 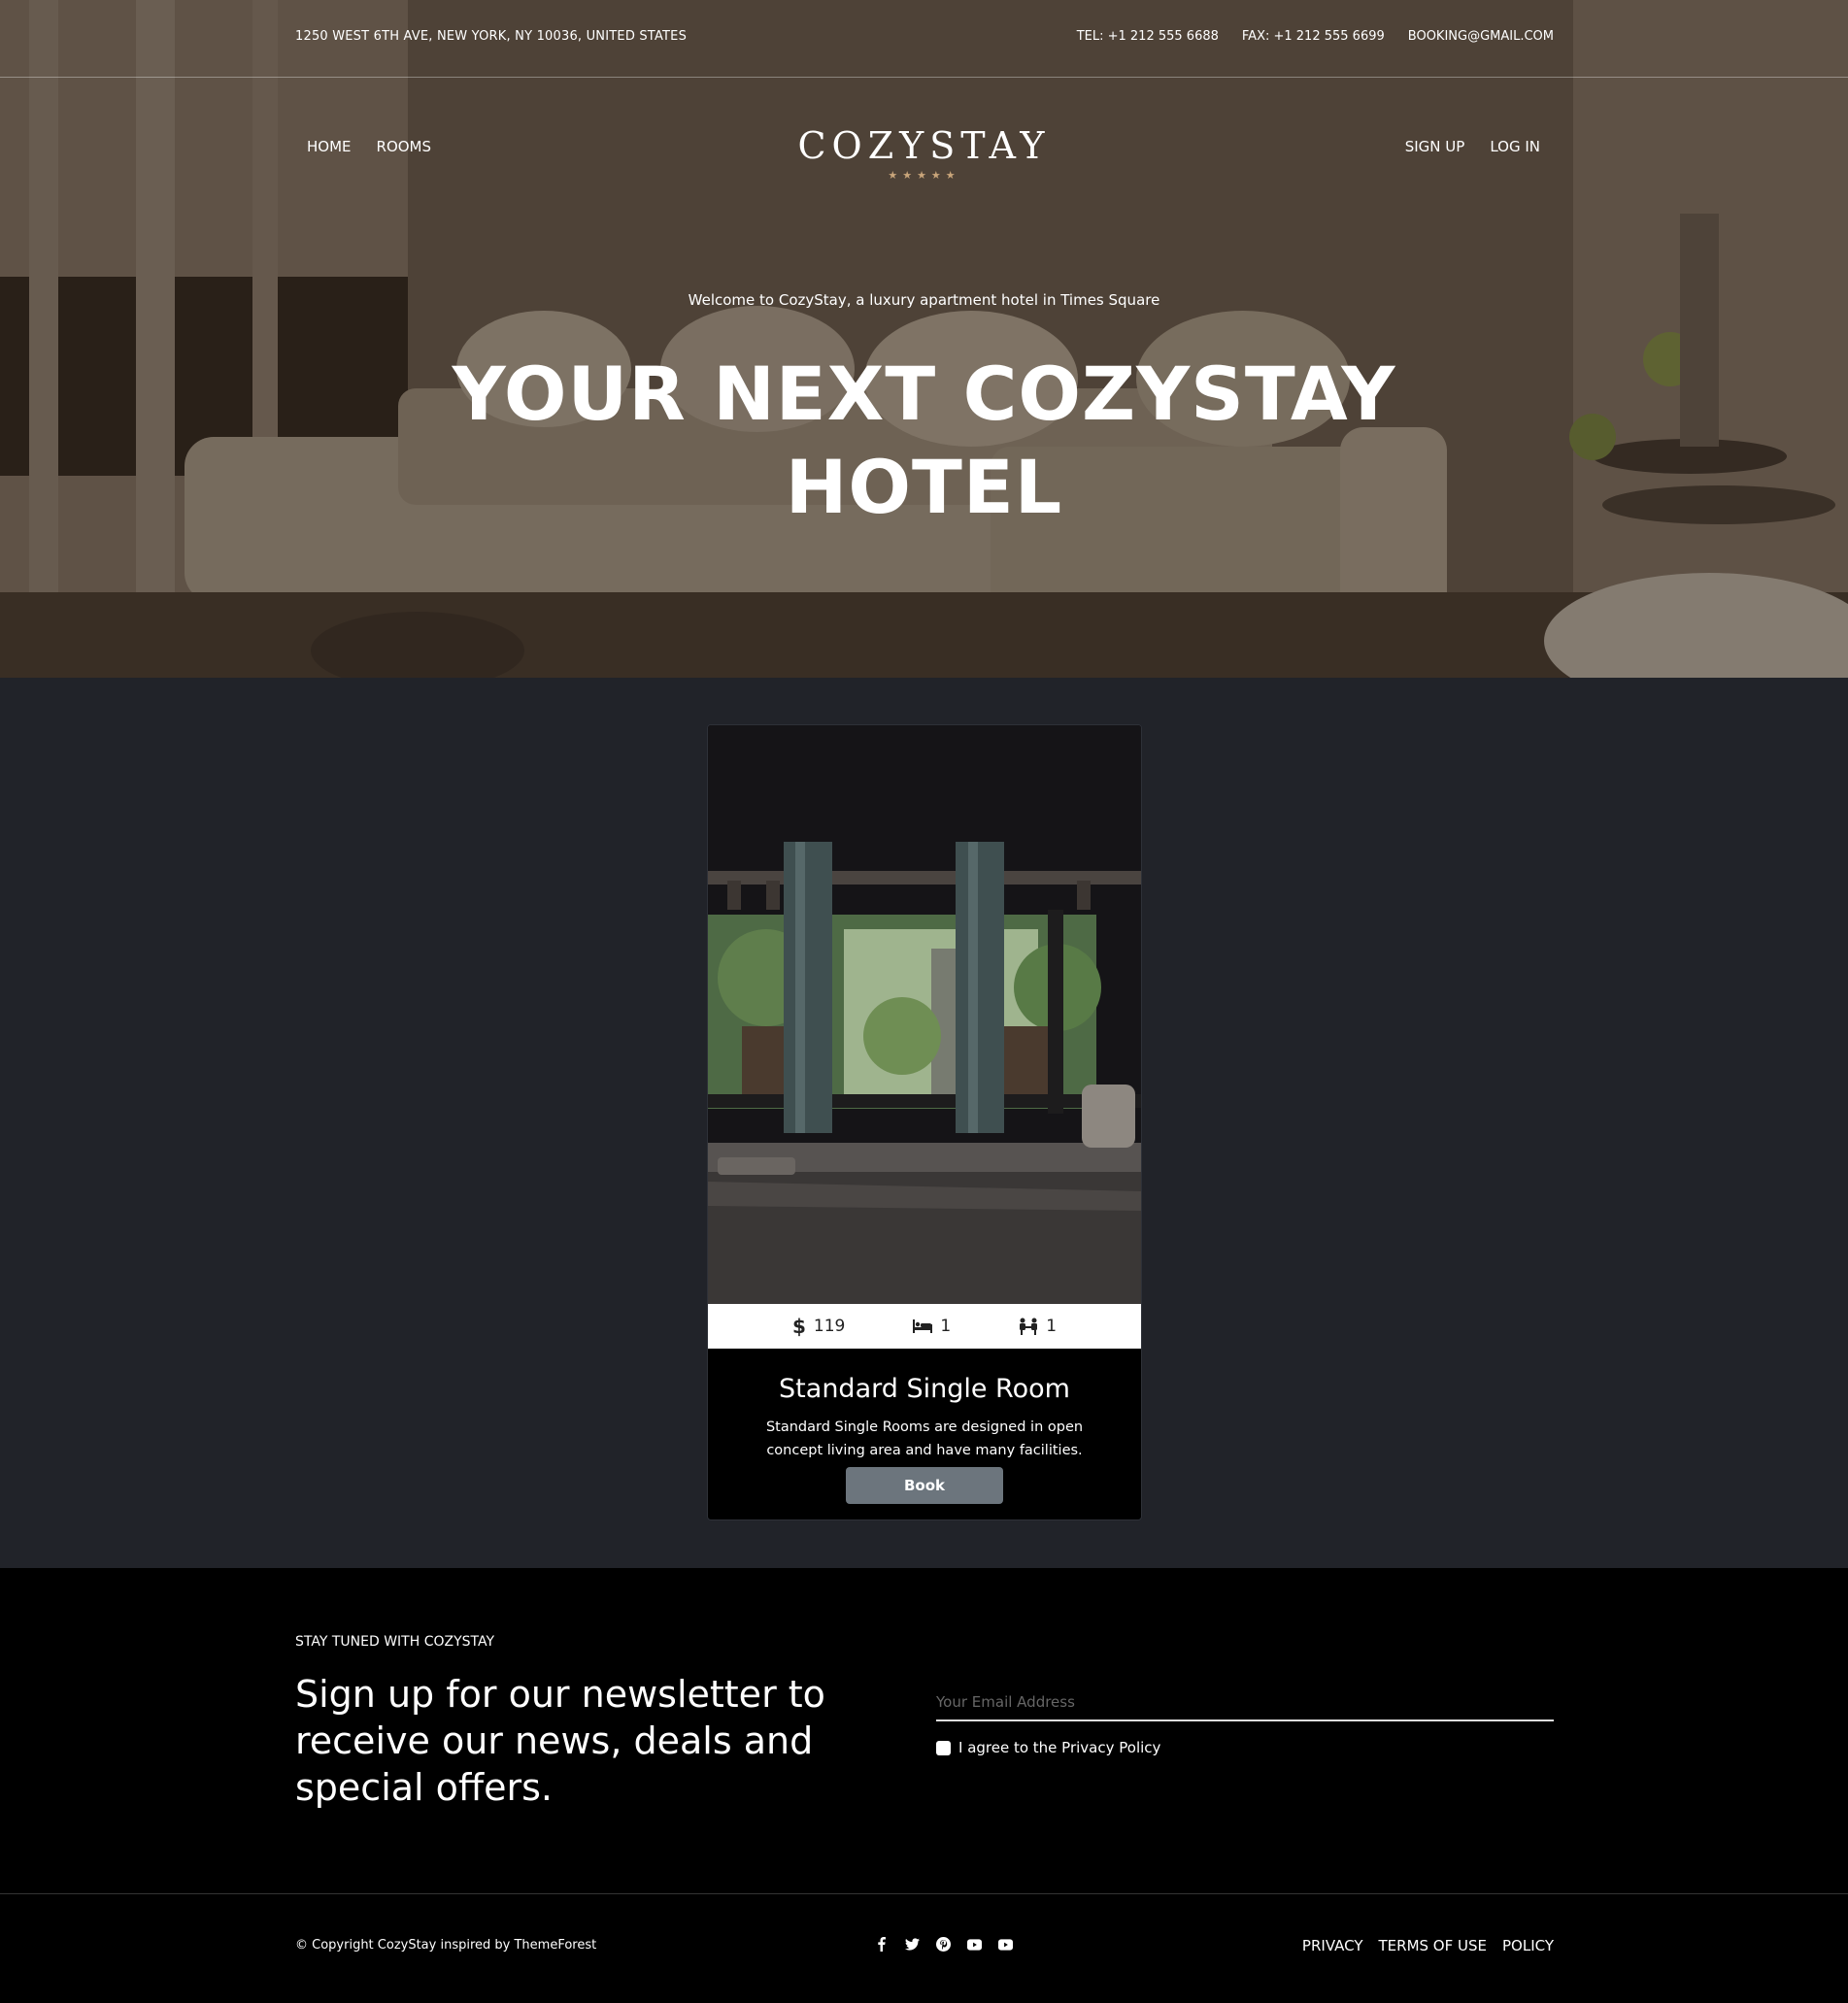 I want to click on site-logo: COZYSTAY ★★★★★, so click(x=924, y=153).